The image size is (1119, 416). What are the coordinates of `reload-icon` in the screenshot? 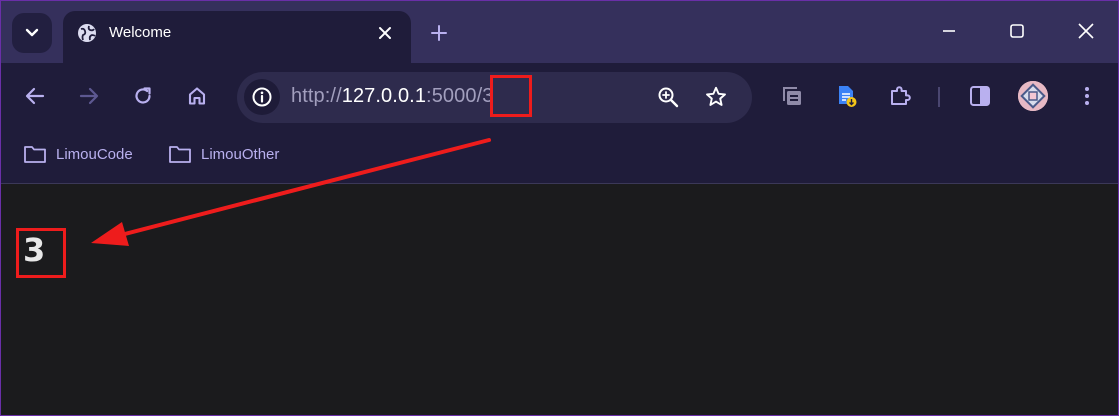 It's located at (143, 95).